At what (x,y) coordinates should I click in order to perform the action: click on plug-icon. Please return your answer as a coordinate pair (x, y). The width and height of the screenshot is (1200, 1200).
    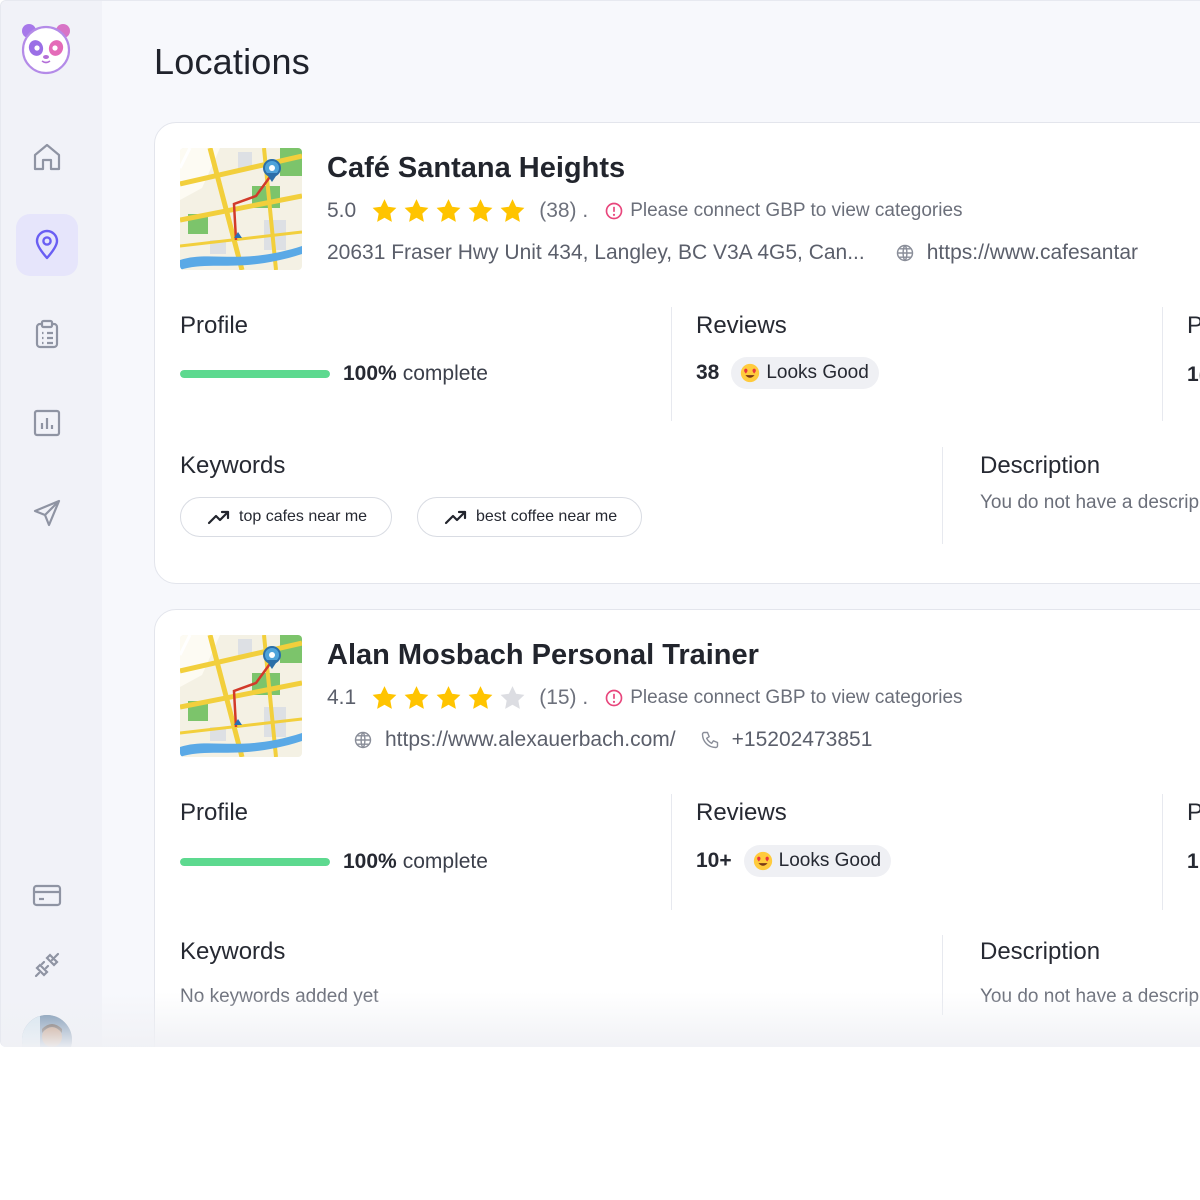
    Looking at the image, I should click on (47, 965).